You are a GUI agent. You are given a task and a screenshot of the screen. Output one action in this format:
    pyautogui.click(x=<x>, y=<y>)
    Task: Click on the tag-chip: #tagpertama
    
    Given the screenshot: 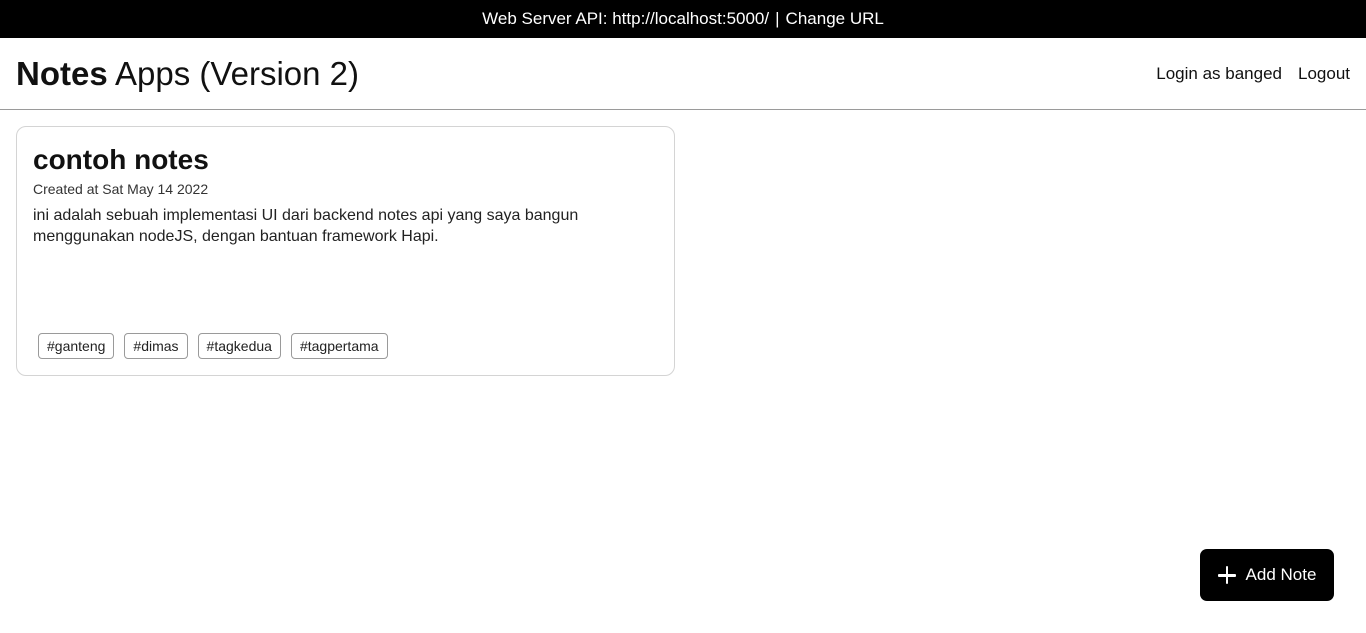 What is the action you would take?
    pyautogui.click(x=339, y=346)
    